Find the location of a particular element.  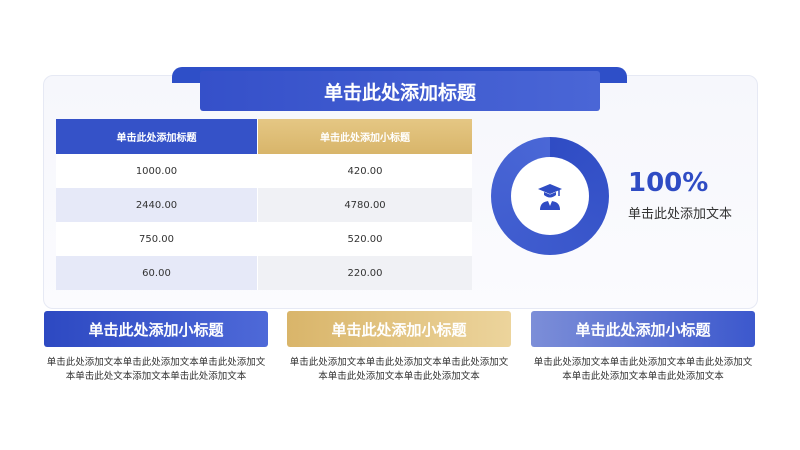

table-cell: 420.00 is located at coordinates (365, 171).